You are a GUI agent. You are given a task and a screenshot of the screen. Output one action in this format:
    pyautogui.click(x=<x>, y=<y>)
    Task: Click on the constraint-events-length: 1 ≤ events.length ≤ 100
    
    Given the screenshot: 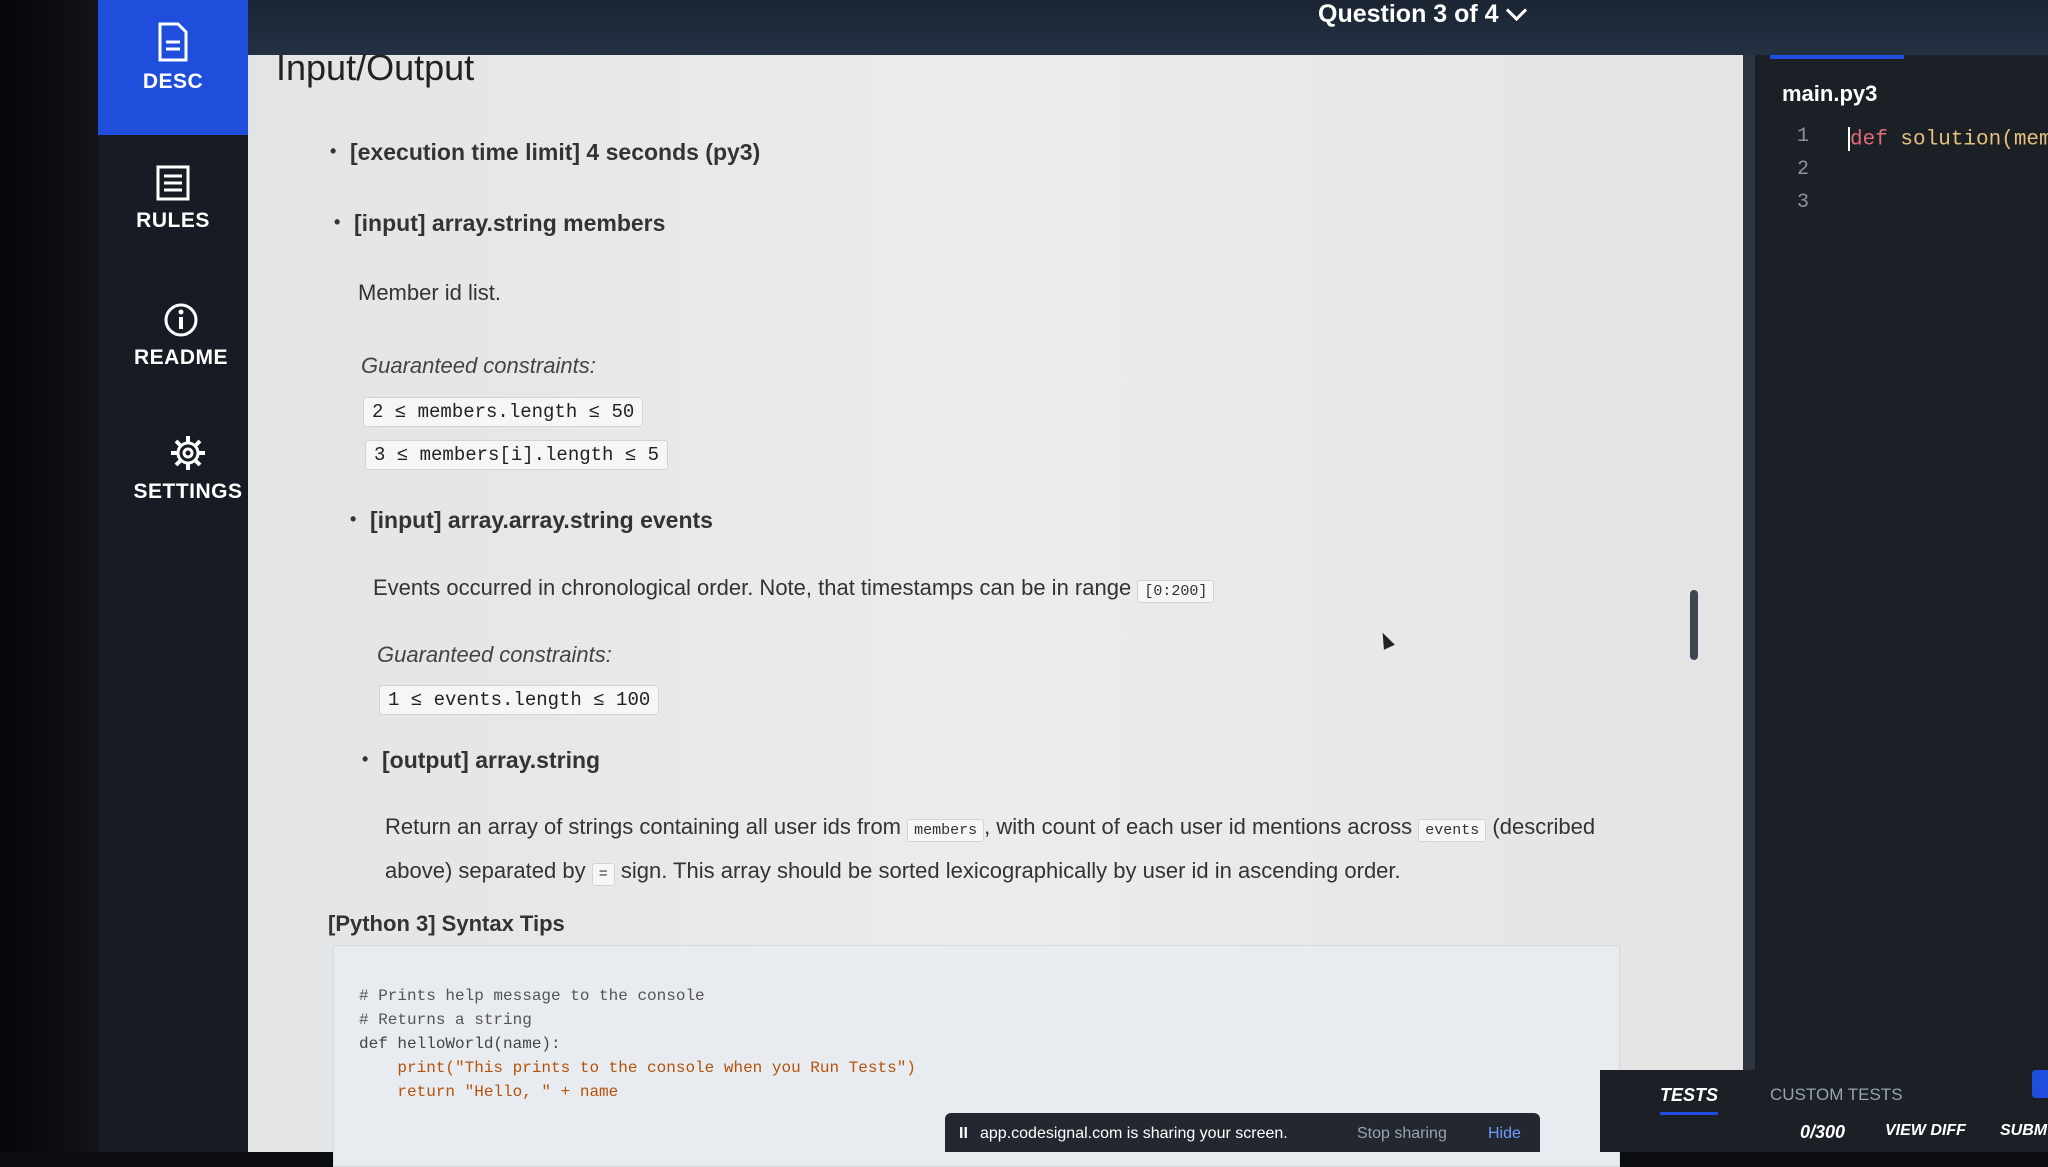 What is the action you would take?
    pyautogui.click(x=519, y=700)
    